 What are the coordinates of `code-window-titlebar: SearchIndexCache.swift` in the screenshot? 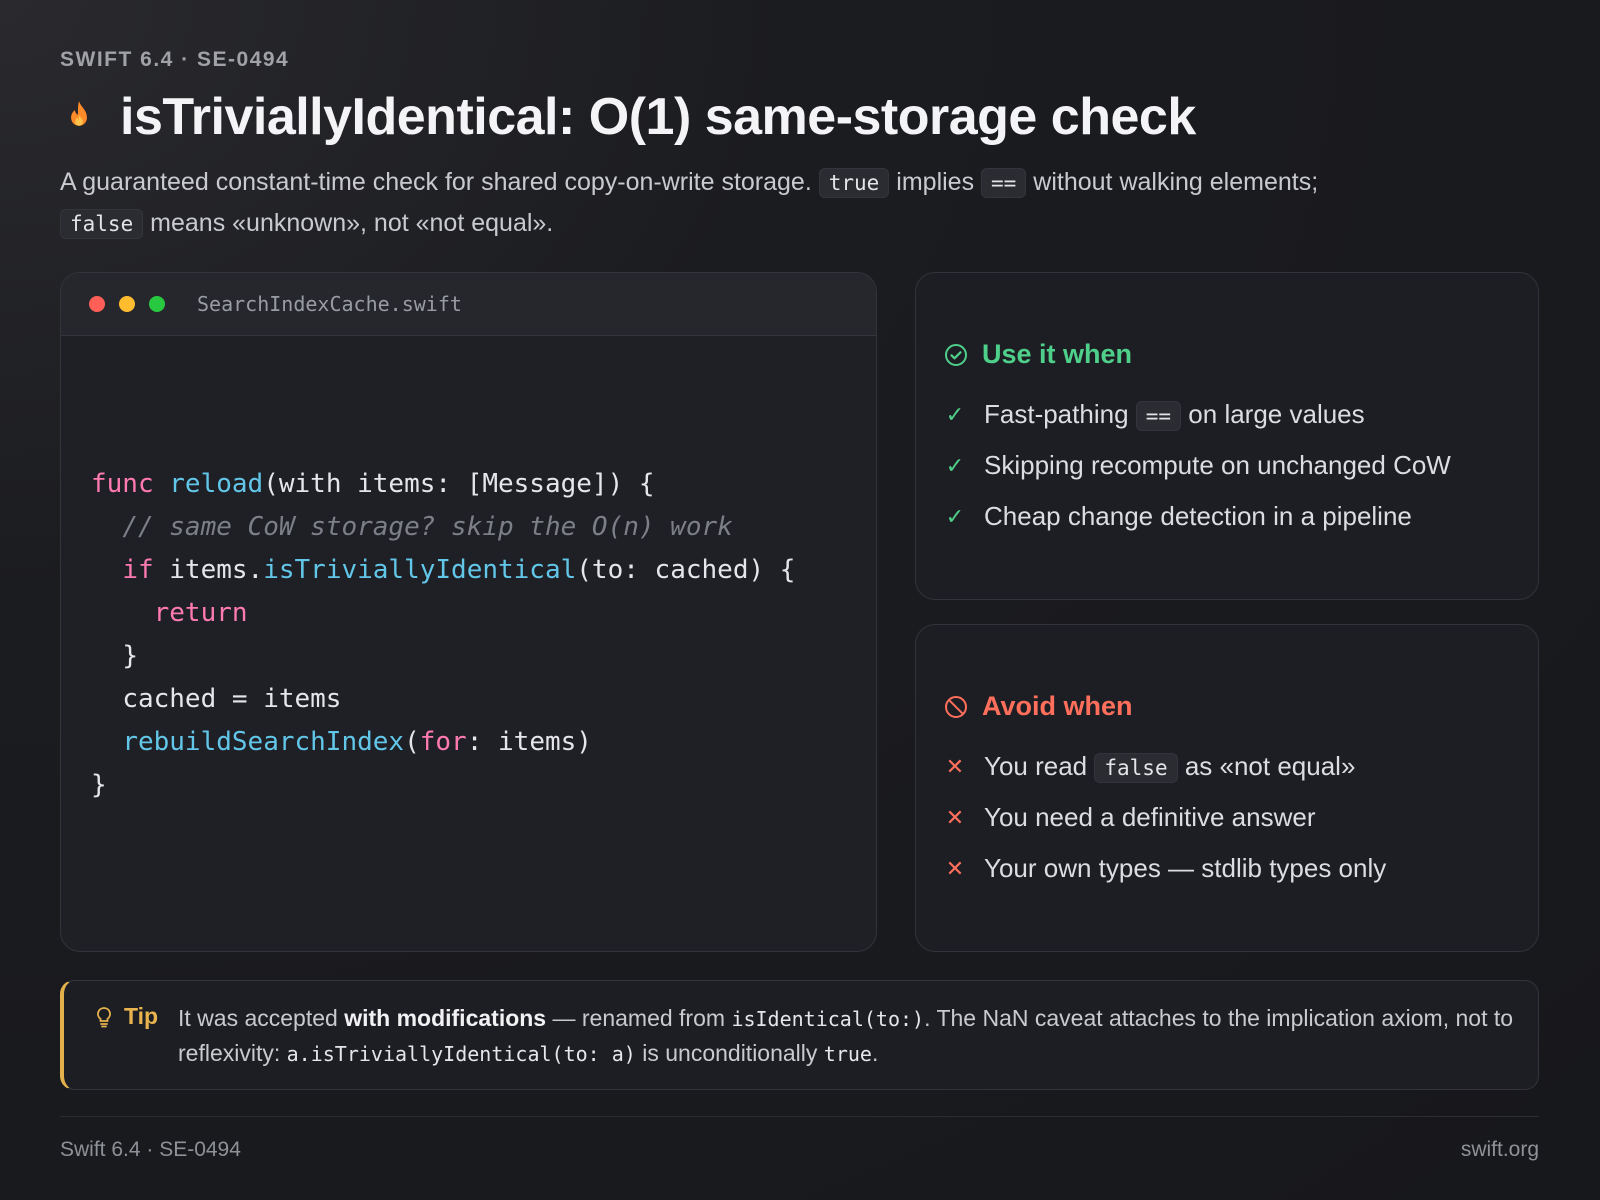 It's located at (468, 304).